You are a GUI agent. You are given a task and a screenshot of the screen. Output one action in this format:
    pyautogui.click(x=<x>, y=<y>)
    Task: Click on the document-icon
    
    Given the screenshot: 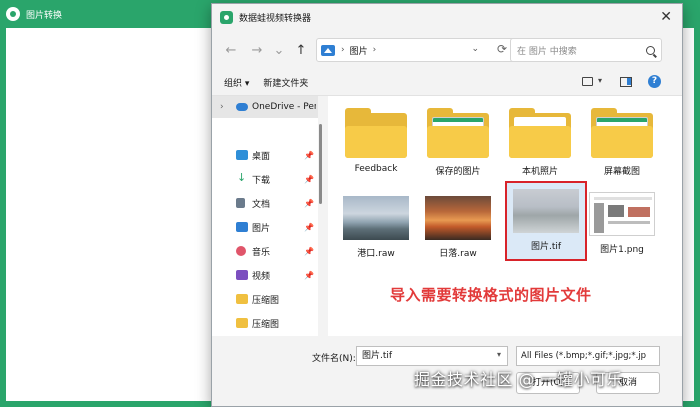 What is the action you would take?
    pyautogui.click(x=240, y=203)
    